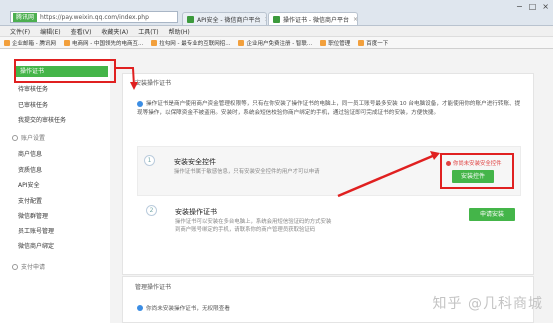  Describe the element at coordinates (335, 43) in the screenshot. I see `favorite-item: 职位管理` at that location.